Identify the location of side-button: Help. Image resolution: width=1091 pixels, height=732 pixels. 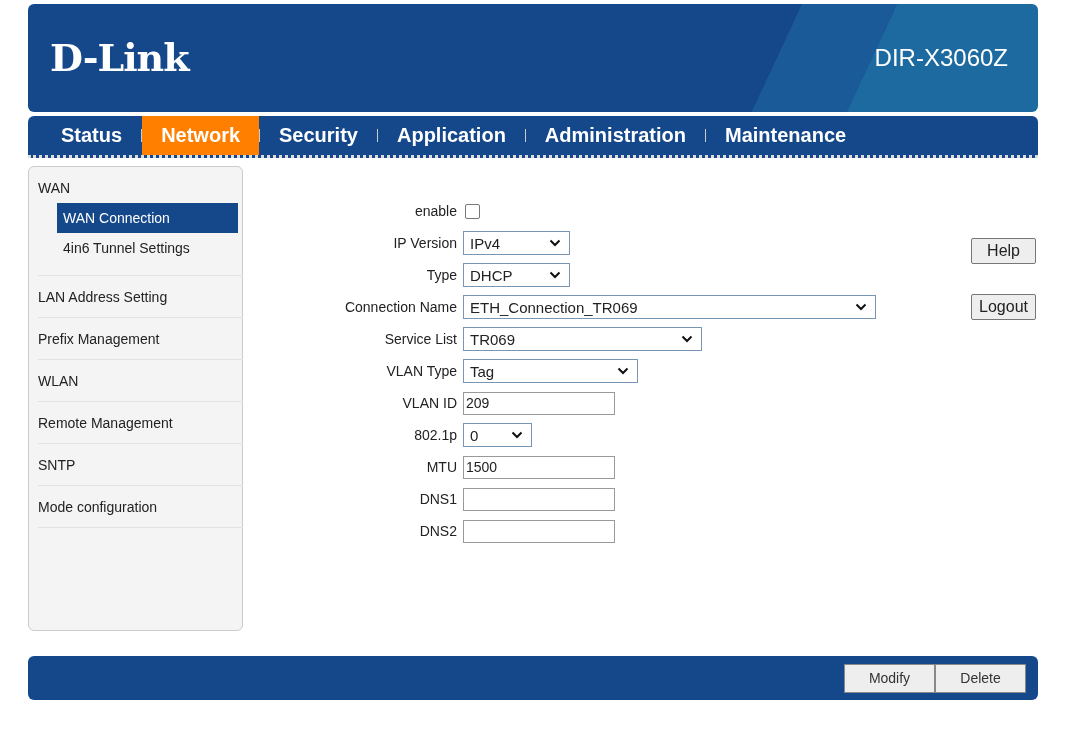
(1003, 251).